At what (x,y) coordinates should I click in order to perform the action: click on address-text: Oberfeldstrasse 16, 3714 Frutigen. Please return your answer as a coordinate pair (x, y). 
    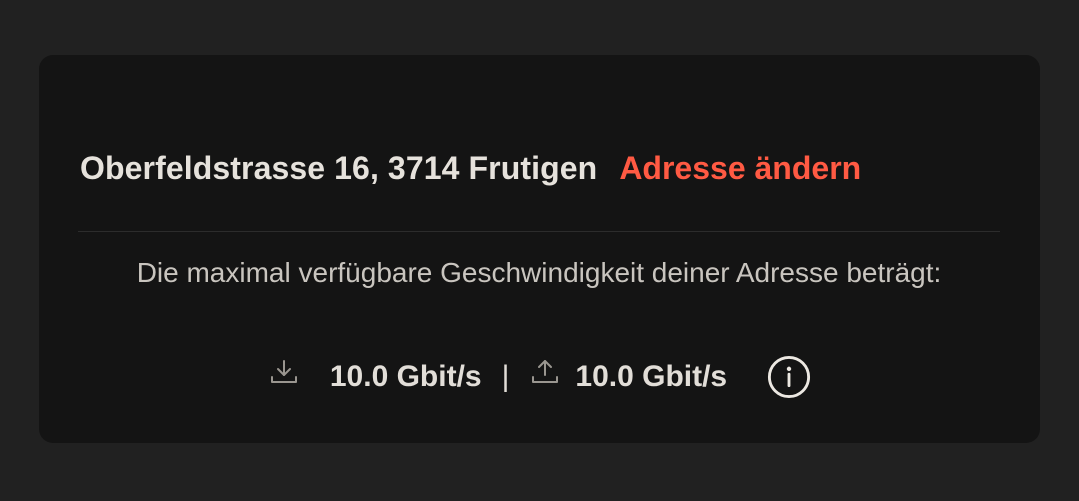
    Looking at the image, I should click on (339, 167).